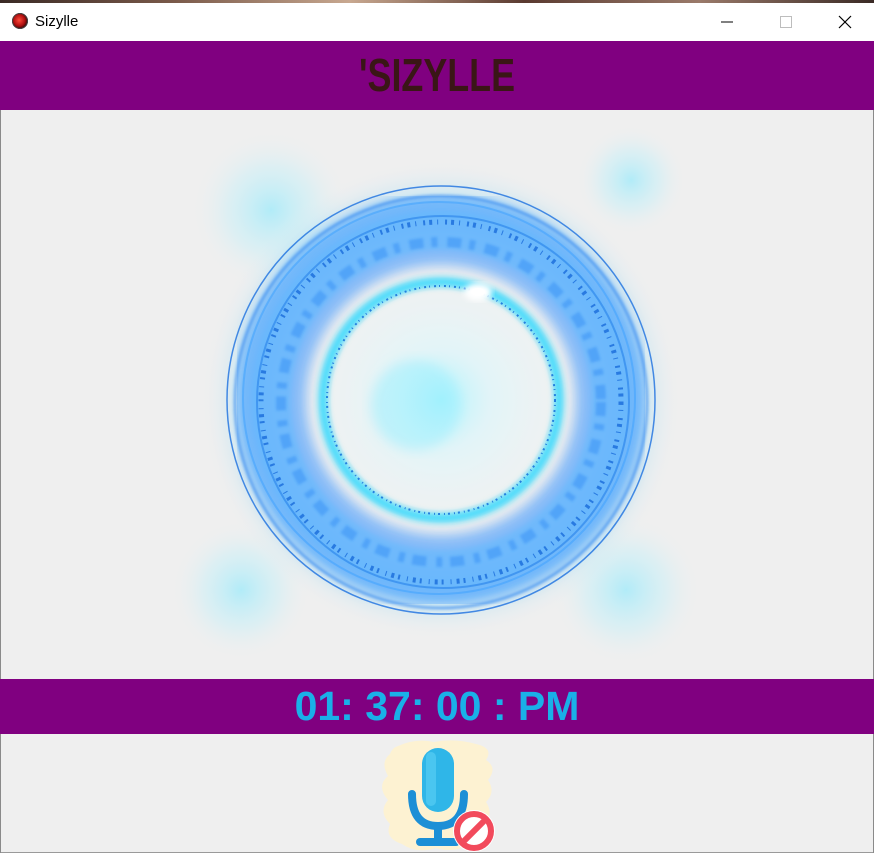  What do you see at coordinates (57, 21) in the screenshot?
I see `window-title: Sizylle` at bounding box center [57, 21].